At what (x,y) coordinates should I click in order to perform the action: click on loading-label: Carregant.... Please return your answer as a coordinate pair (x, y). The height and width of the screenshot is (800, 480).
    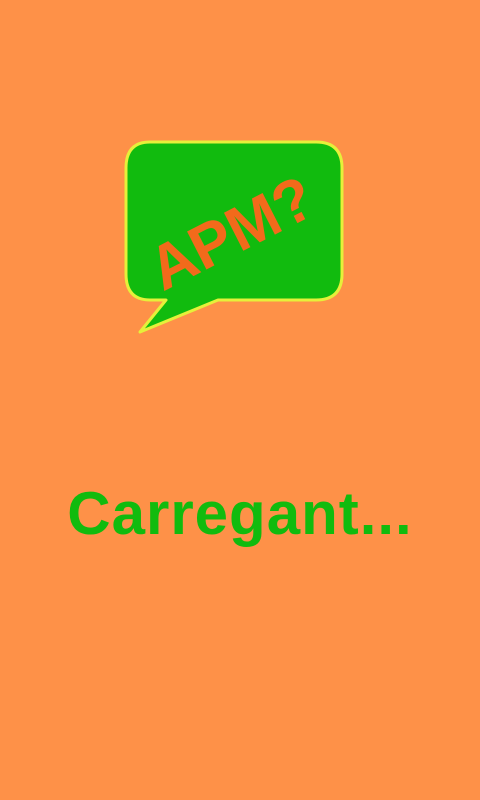
    Looking at the image, I should click on (240, 513).